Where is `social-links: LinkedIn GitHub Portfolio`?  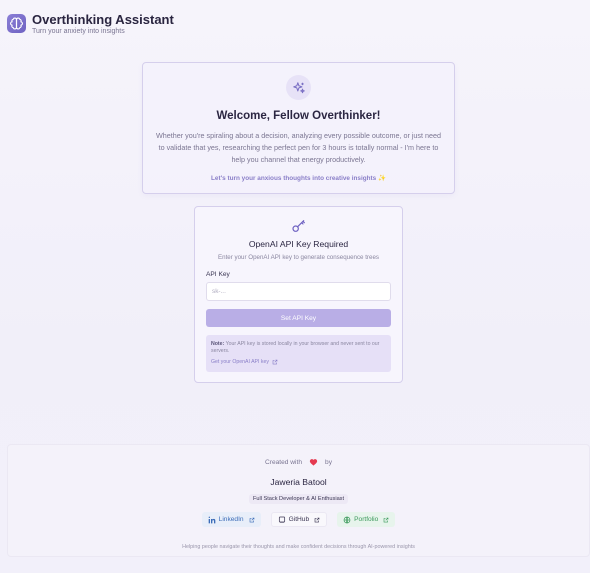
social-links: LinkedIn GitHub Portfolio is located at coordinates (298, 519).